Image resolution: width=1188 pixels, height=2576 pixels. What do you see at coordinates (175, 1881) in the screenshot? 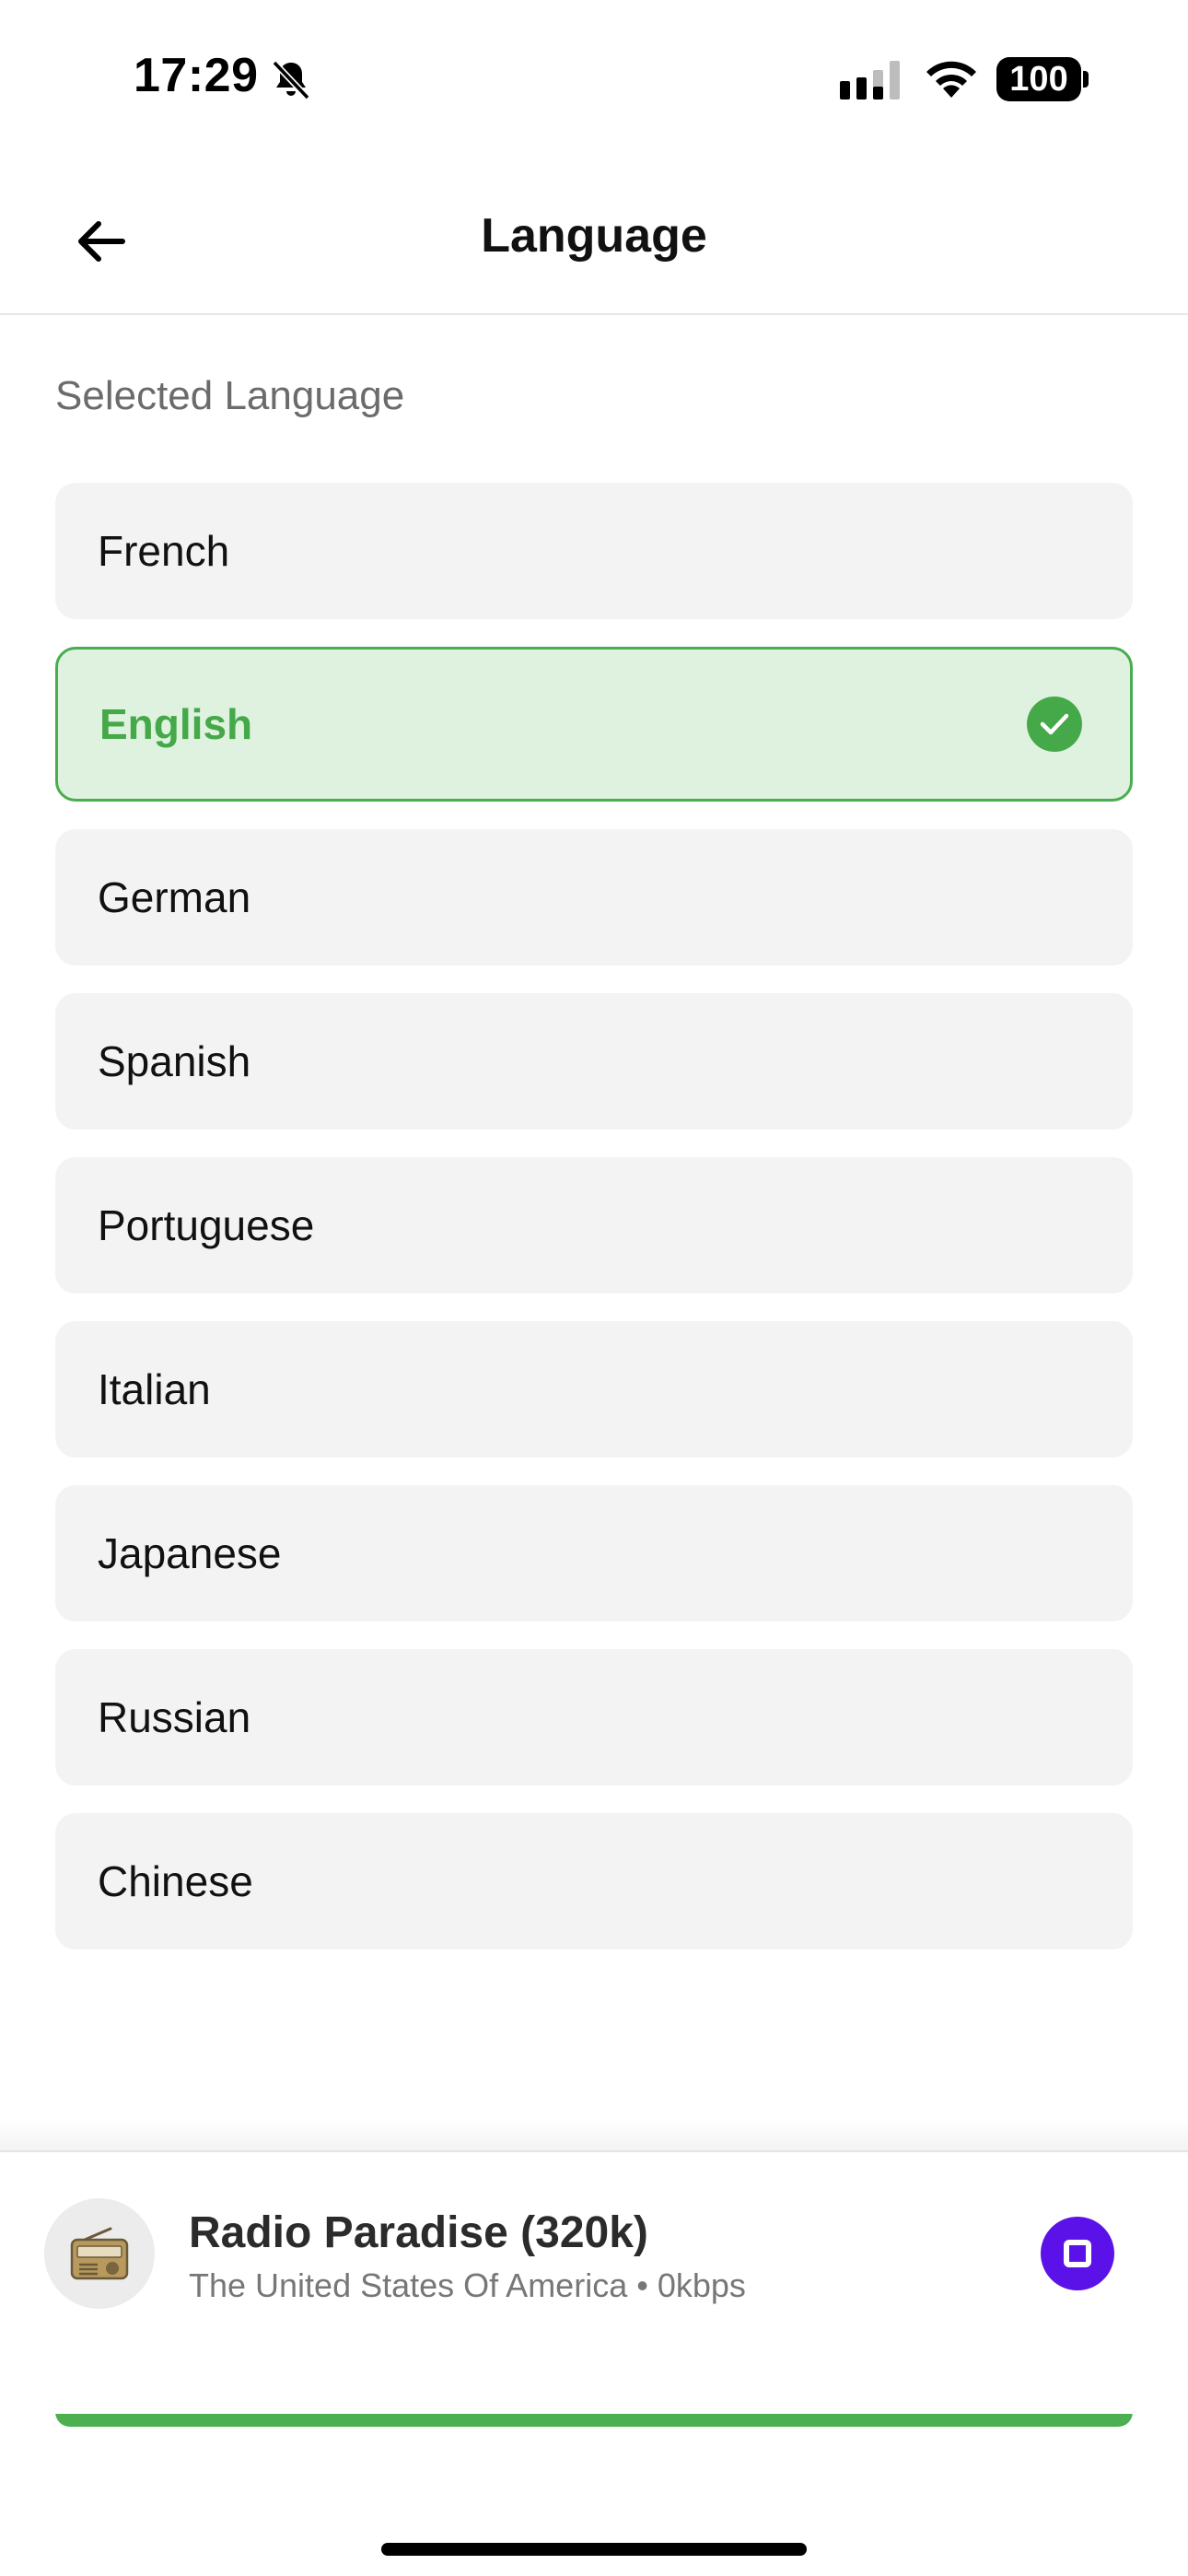
I see `language-label: Chinese` at bounding box center [175, 1881].